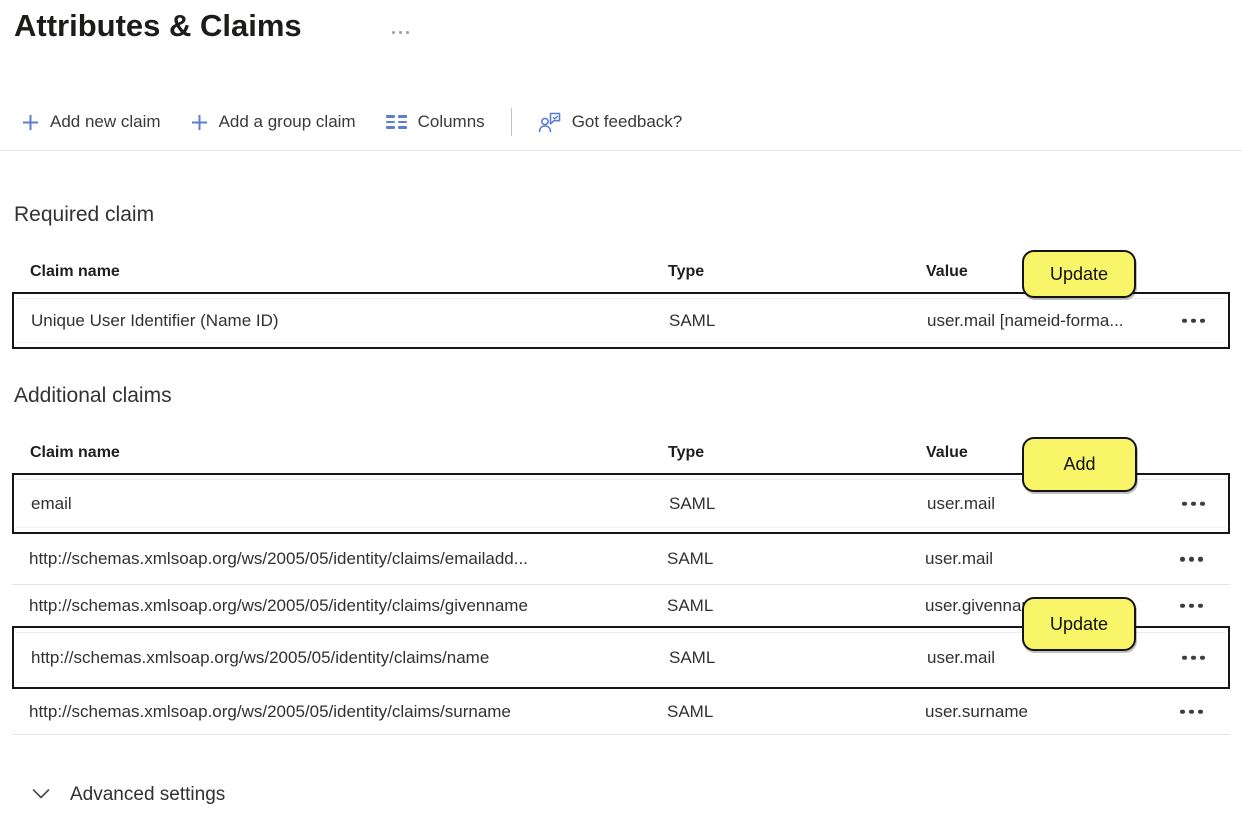 The image size is (1242, 816). What do you see at coordinates (75, 271) in the screenshot?
I see `required-col-claim-name: Claim name` at bounding box center [75, 271].